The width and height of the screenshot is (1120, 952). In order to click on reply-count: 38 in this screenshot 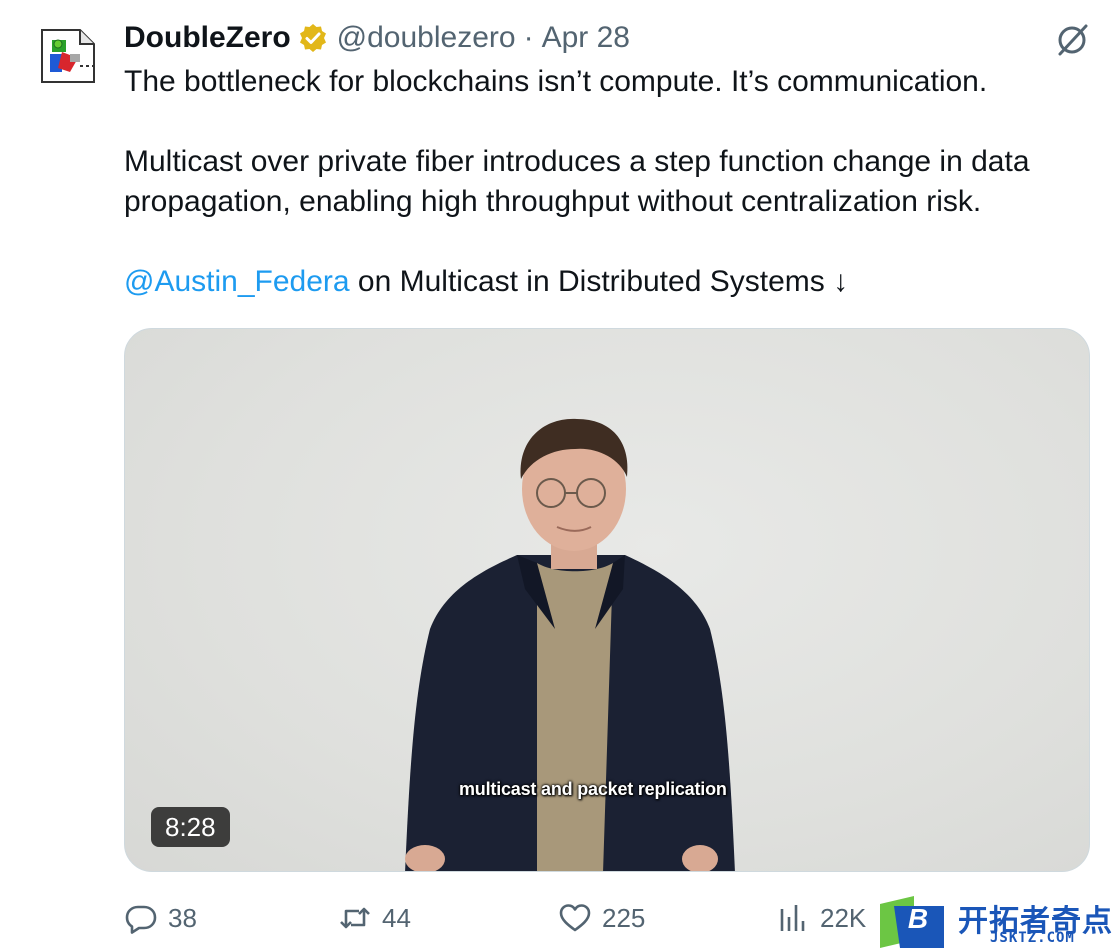, I will do `click(182, 917)`.